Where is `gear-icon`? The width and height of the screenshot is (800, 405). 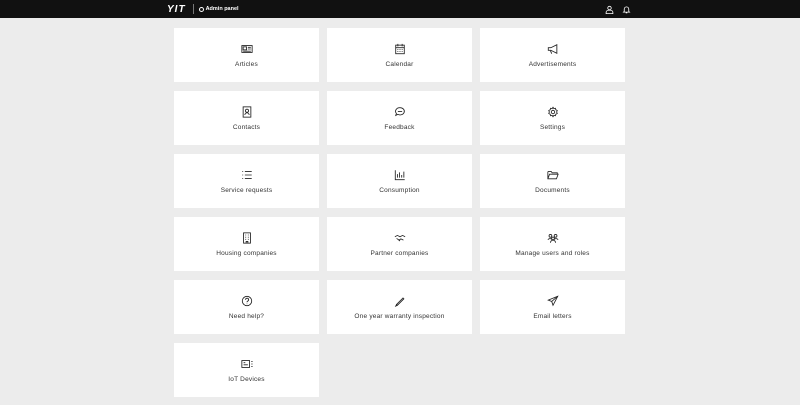
gear-icon is located at coordinates (552, 111).